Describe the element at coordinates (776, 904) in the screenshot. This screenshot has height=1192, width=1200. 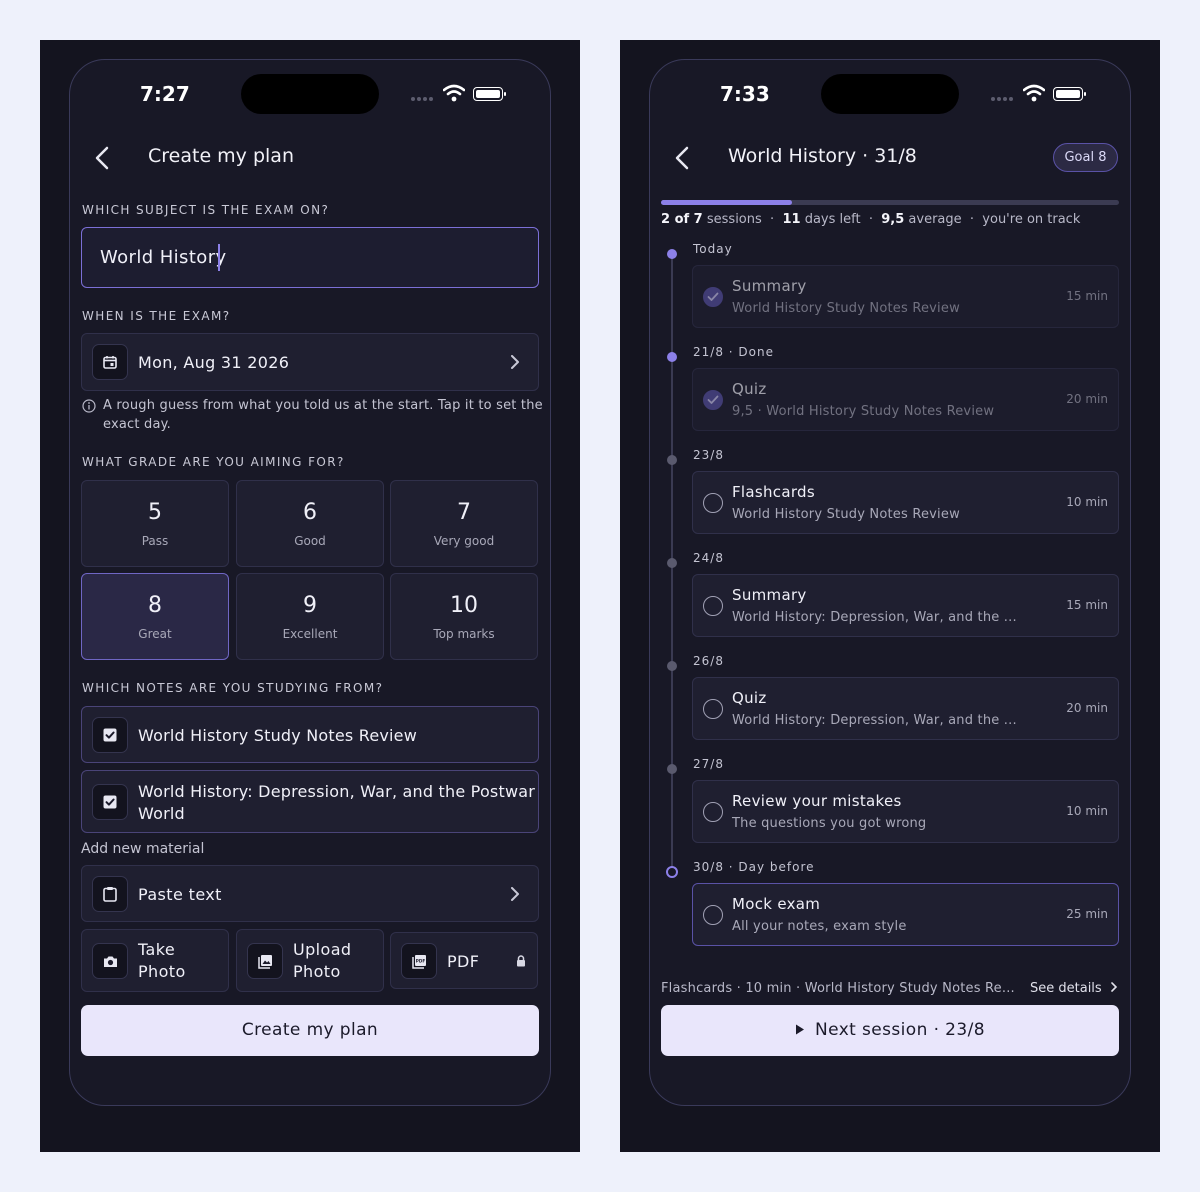
I see `session-title: Mock exam` at that location.